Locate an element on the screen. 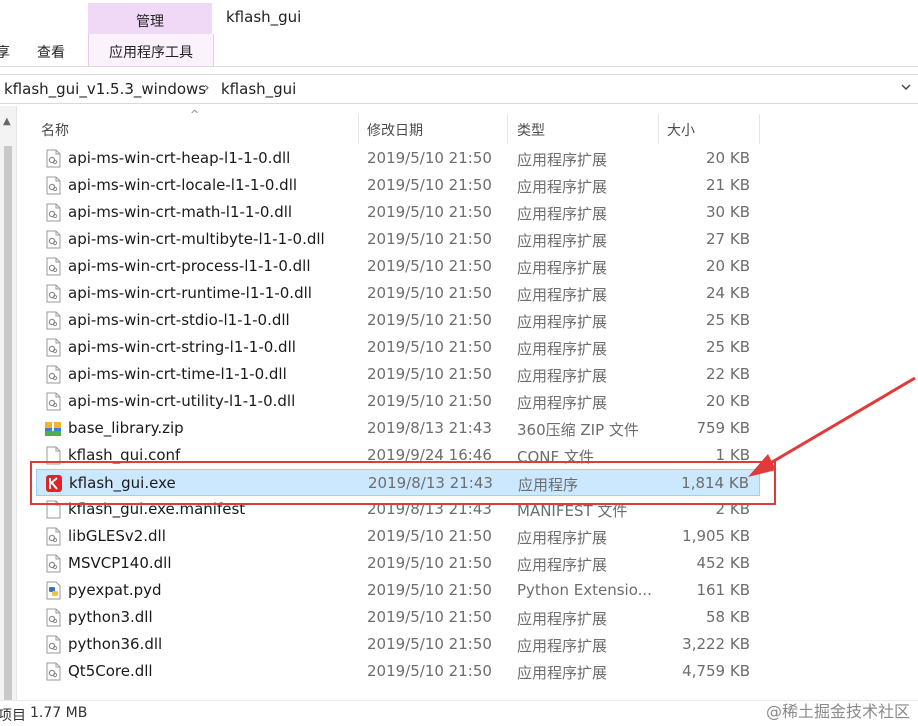 This screenshot has width=918, height=726. file-type: 360压缩 ZIP 文件 is located at coordinates (578, 430).